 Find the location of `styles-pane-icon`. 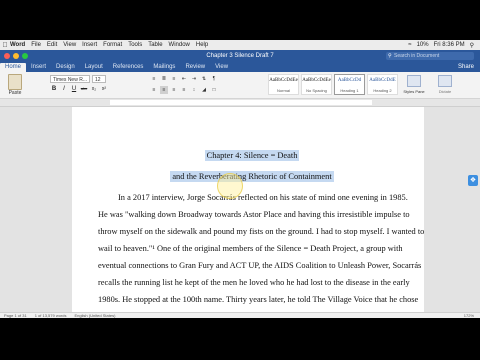

styles-pane-icon is located at coordinates (414, 81).